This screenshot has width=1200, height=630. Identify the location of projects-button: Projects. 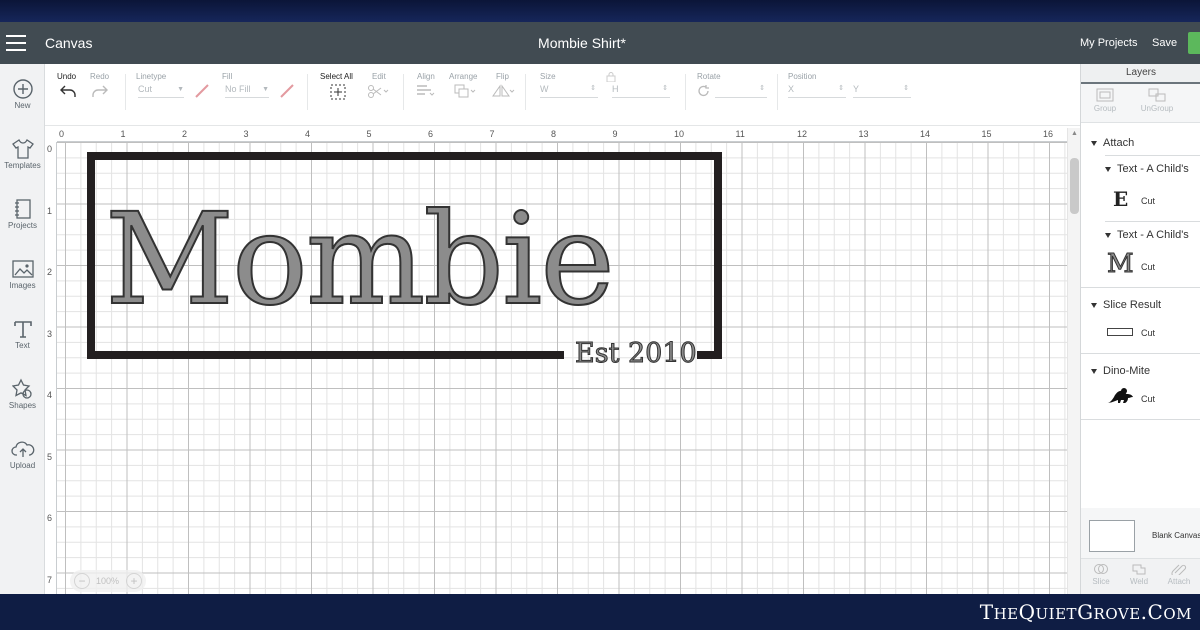
(22, 214).